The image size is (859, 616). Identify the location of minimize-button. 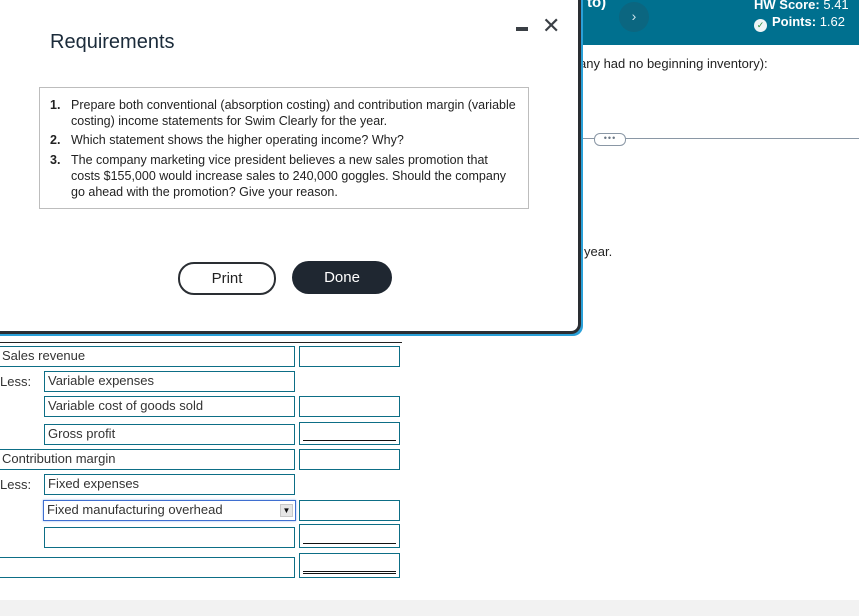
(522, 29).